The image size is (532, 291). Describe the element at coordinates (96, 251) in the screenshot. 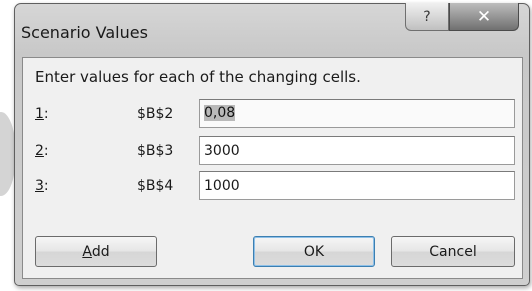

I see `add-button: Add` at that location.